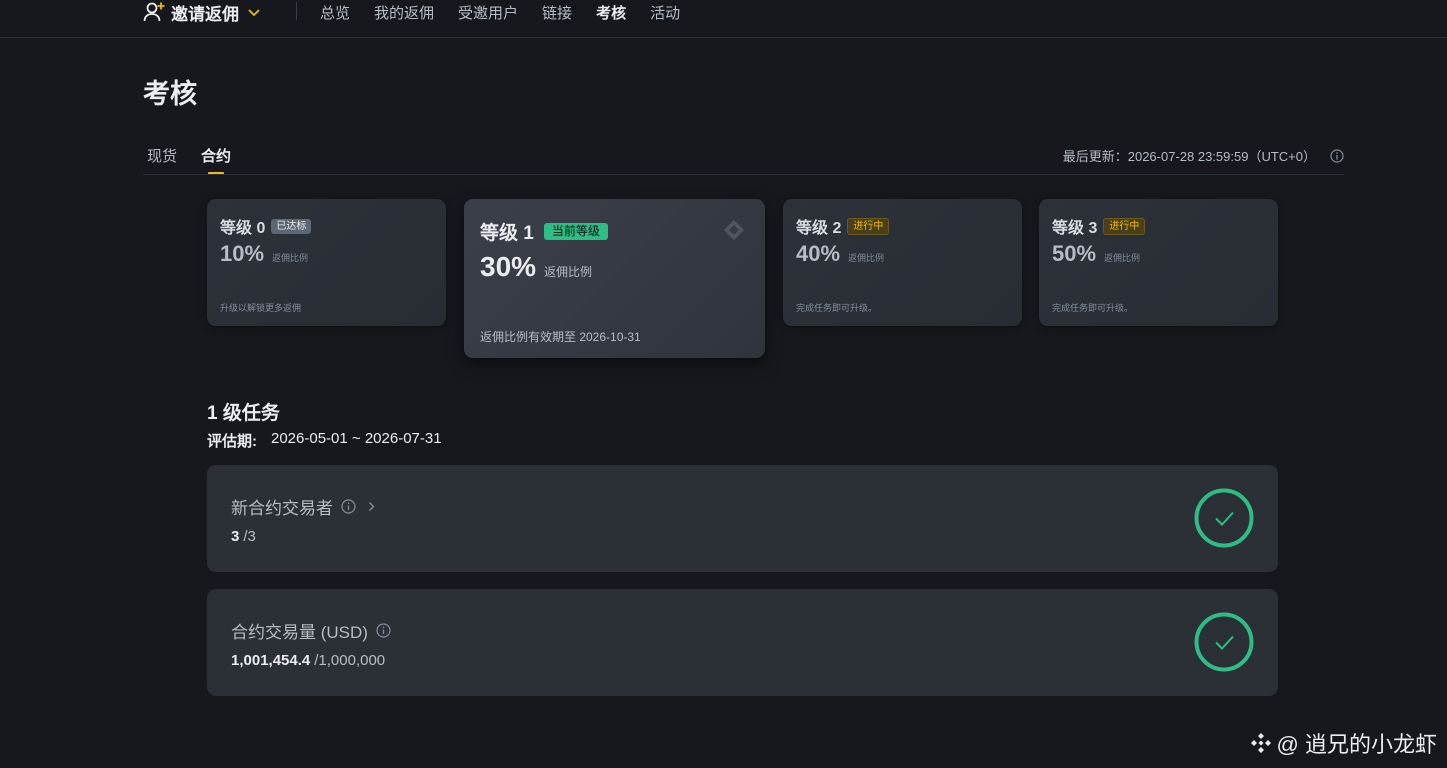 This screenshot has width=1447, height=768. I want to click on tier-card-1-current: 等级 1 当前等级 30% 返佣比例 返佣比例有效期至 2026-10-31, so click(614, 278).